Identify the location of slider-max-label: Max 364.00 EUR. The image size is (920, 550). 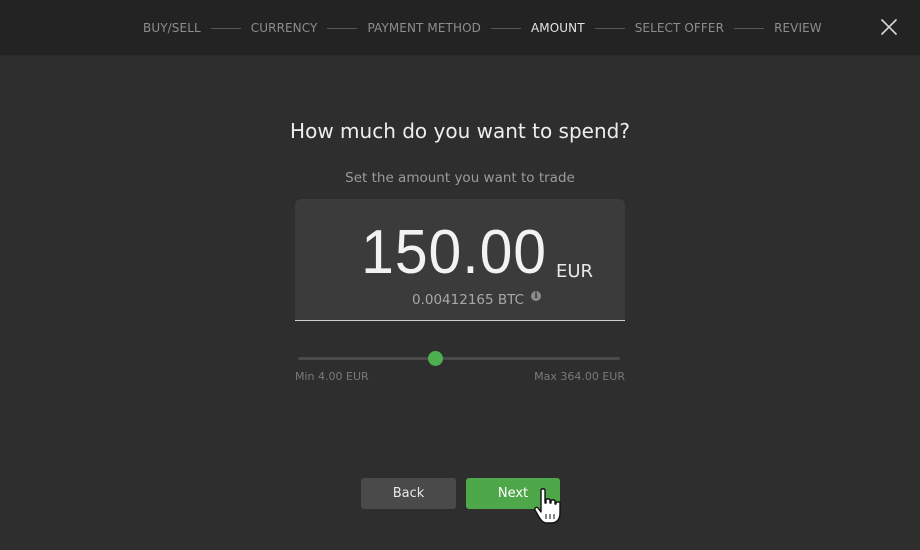
(579, 376).